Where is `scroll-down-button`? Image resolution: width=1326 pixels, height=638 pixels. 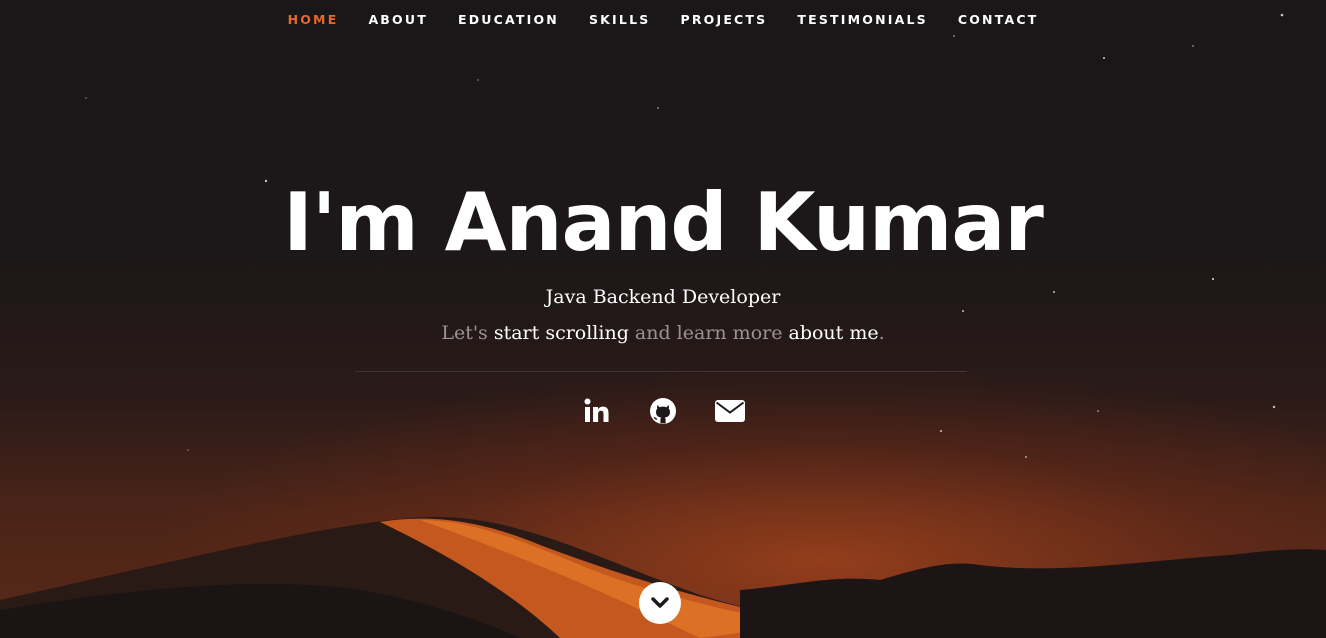 scroll-down-button is located at coordinates (660, 603).